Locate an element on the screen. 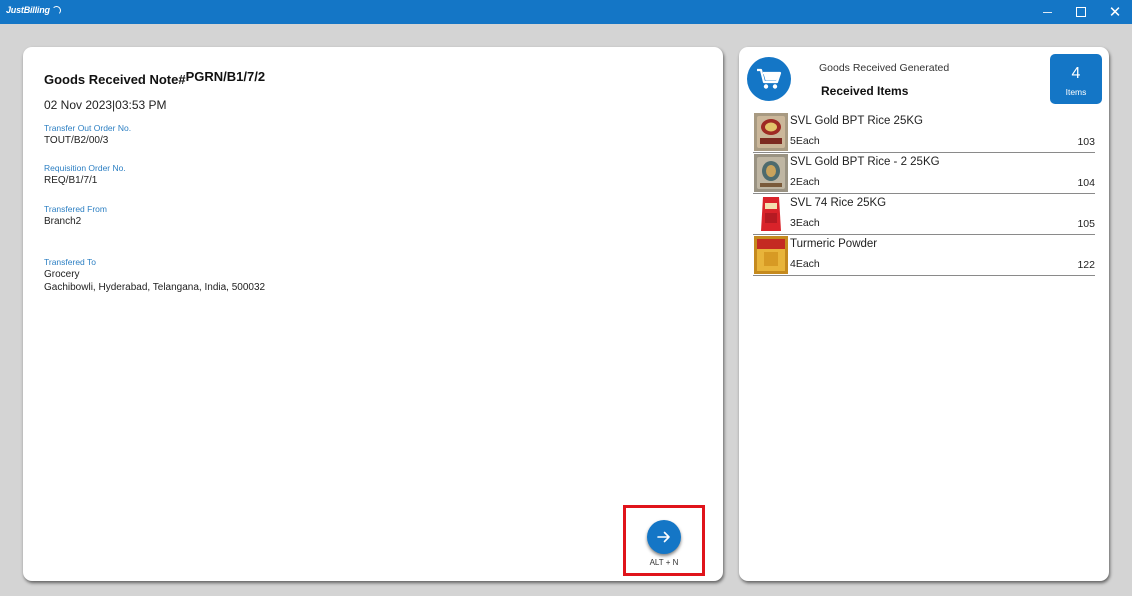 The image size is (1132, 596). item-qty: 5Each is located at coordinates (805, 141).